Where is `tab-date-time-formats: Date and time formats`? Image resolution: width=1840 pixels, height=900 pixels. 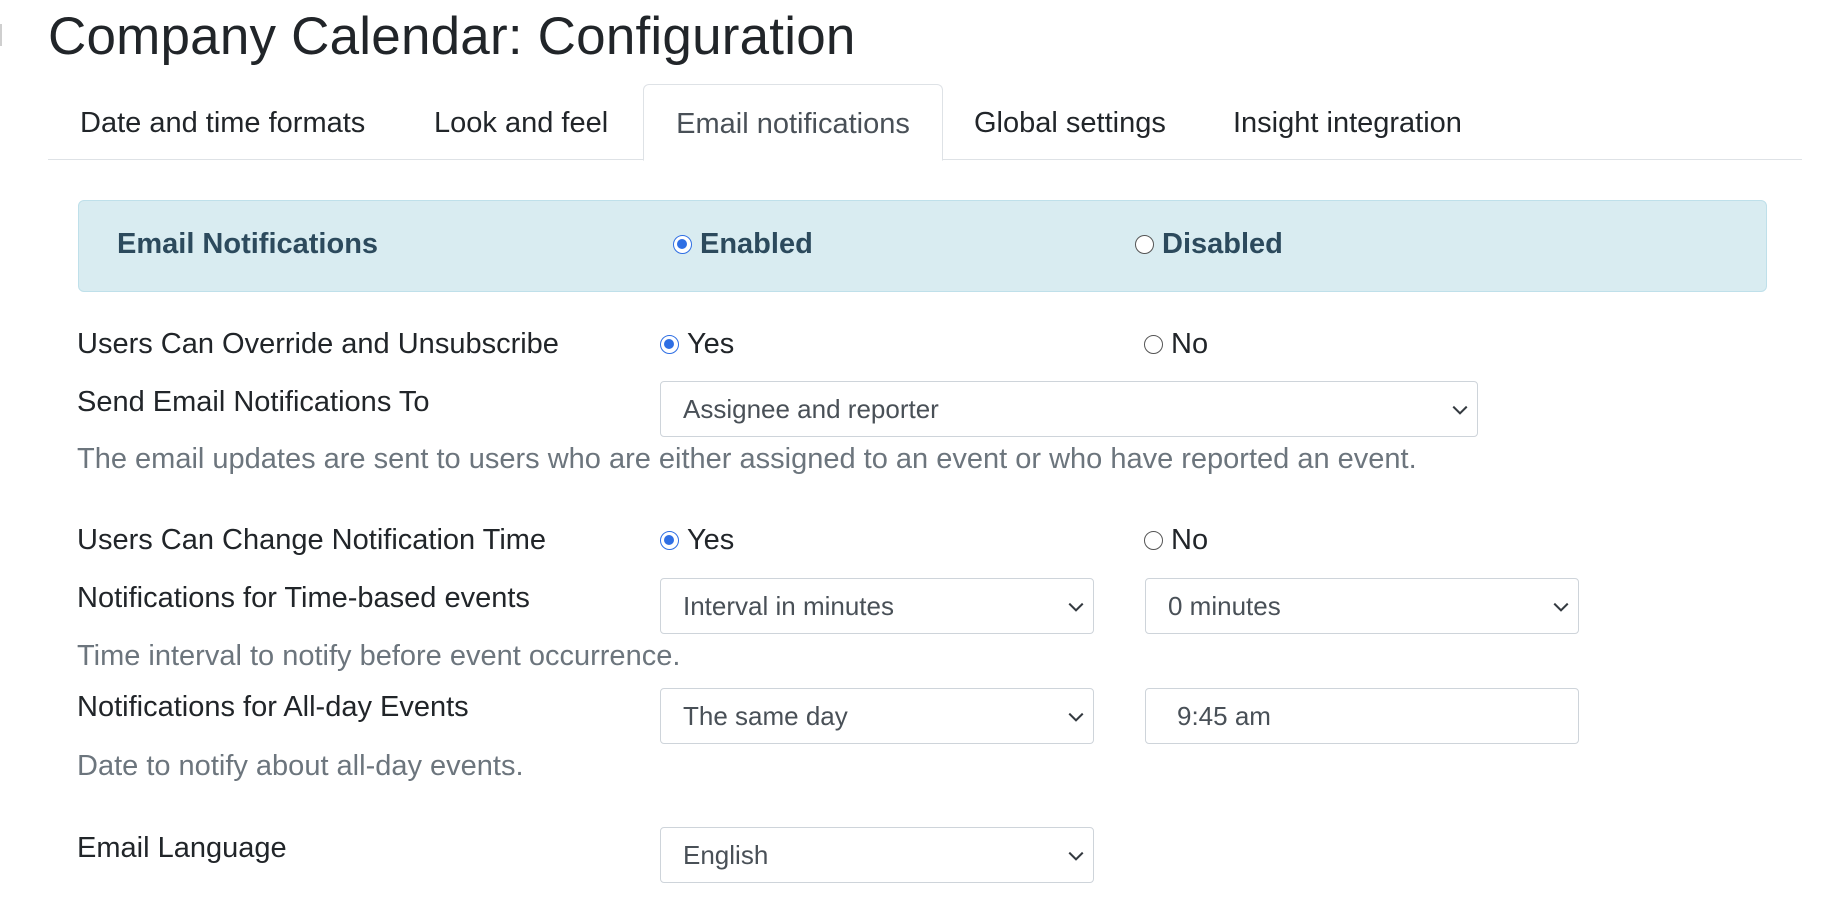 tab-date-time-formats: Date and time formats is located at coordinates (222, 122).